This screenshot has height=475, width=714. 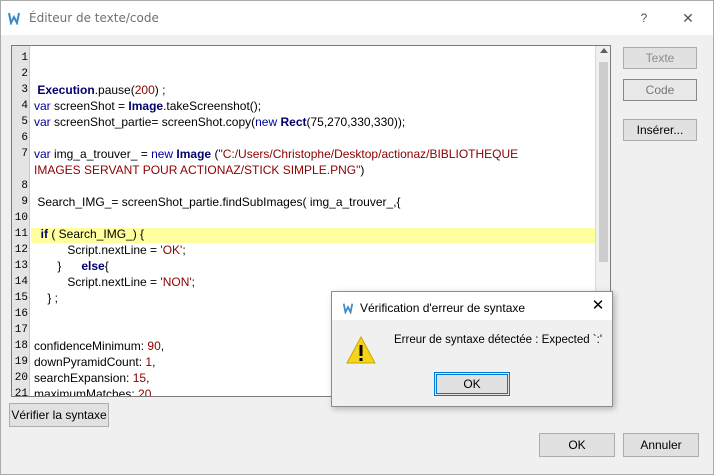 What do you see at coordinates (21, 266) in the screenshot?
I see `line-number: 13` at bounding box center [21, 266].